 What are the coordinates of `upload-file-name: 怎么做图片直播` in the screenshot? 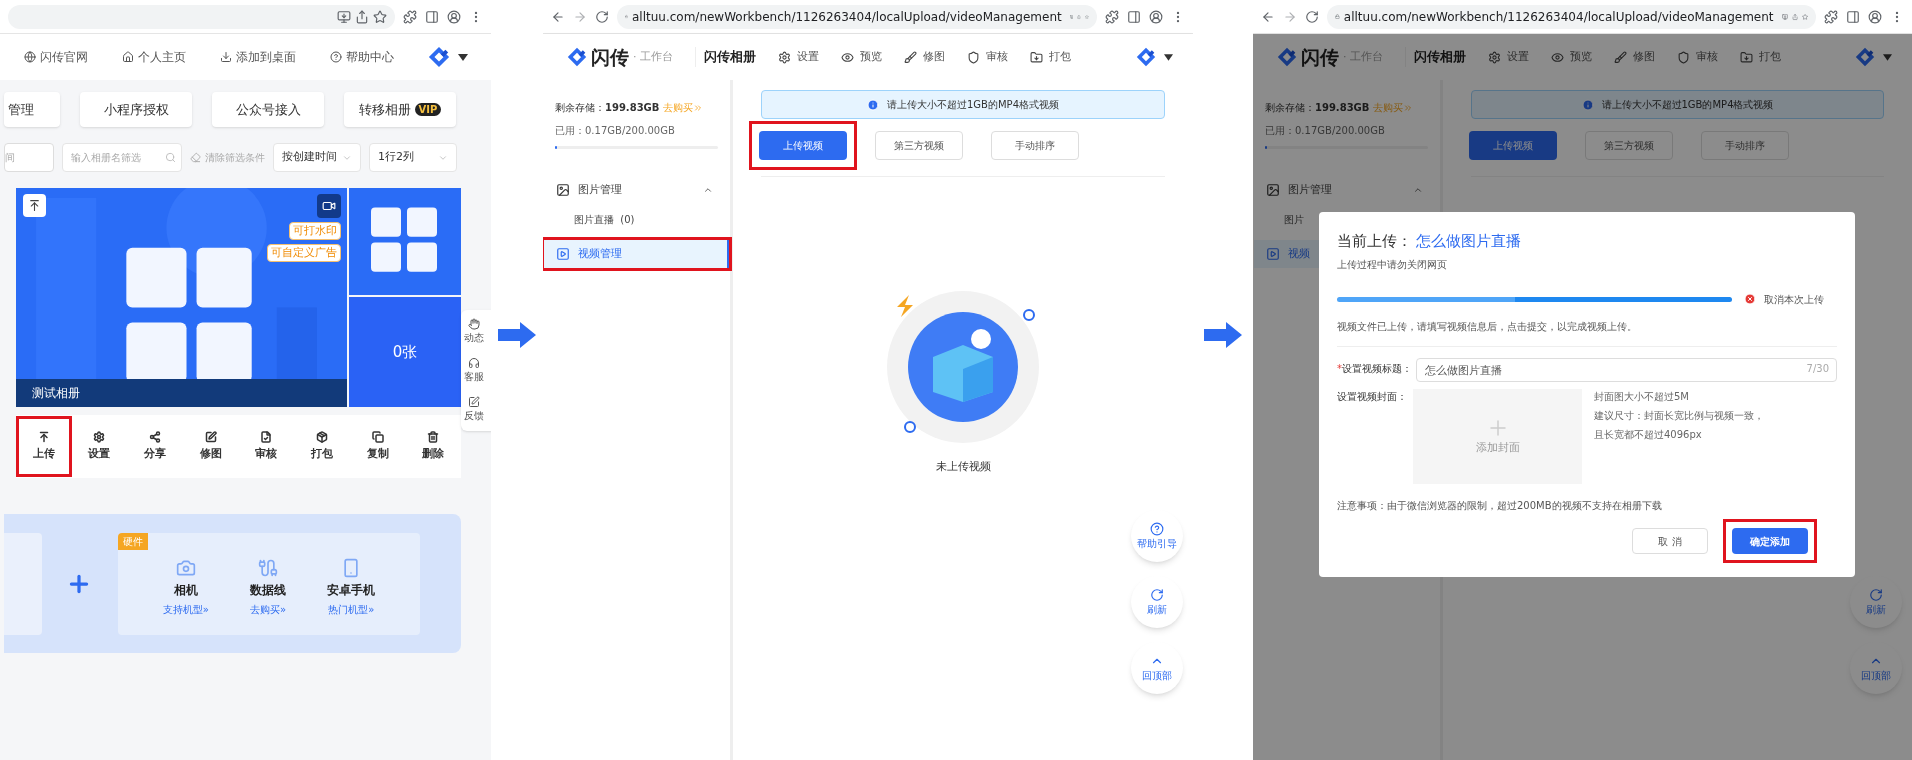 It's located at (1468, 241).